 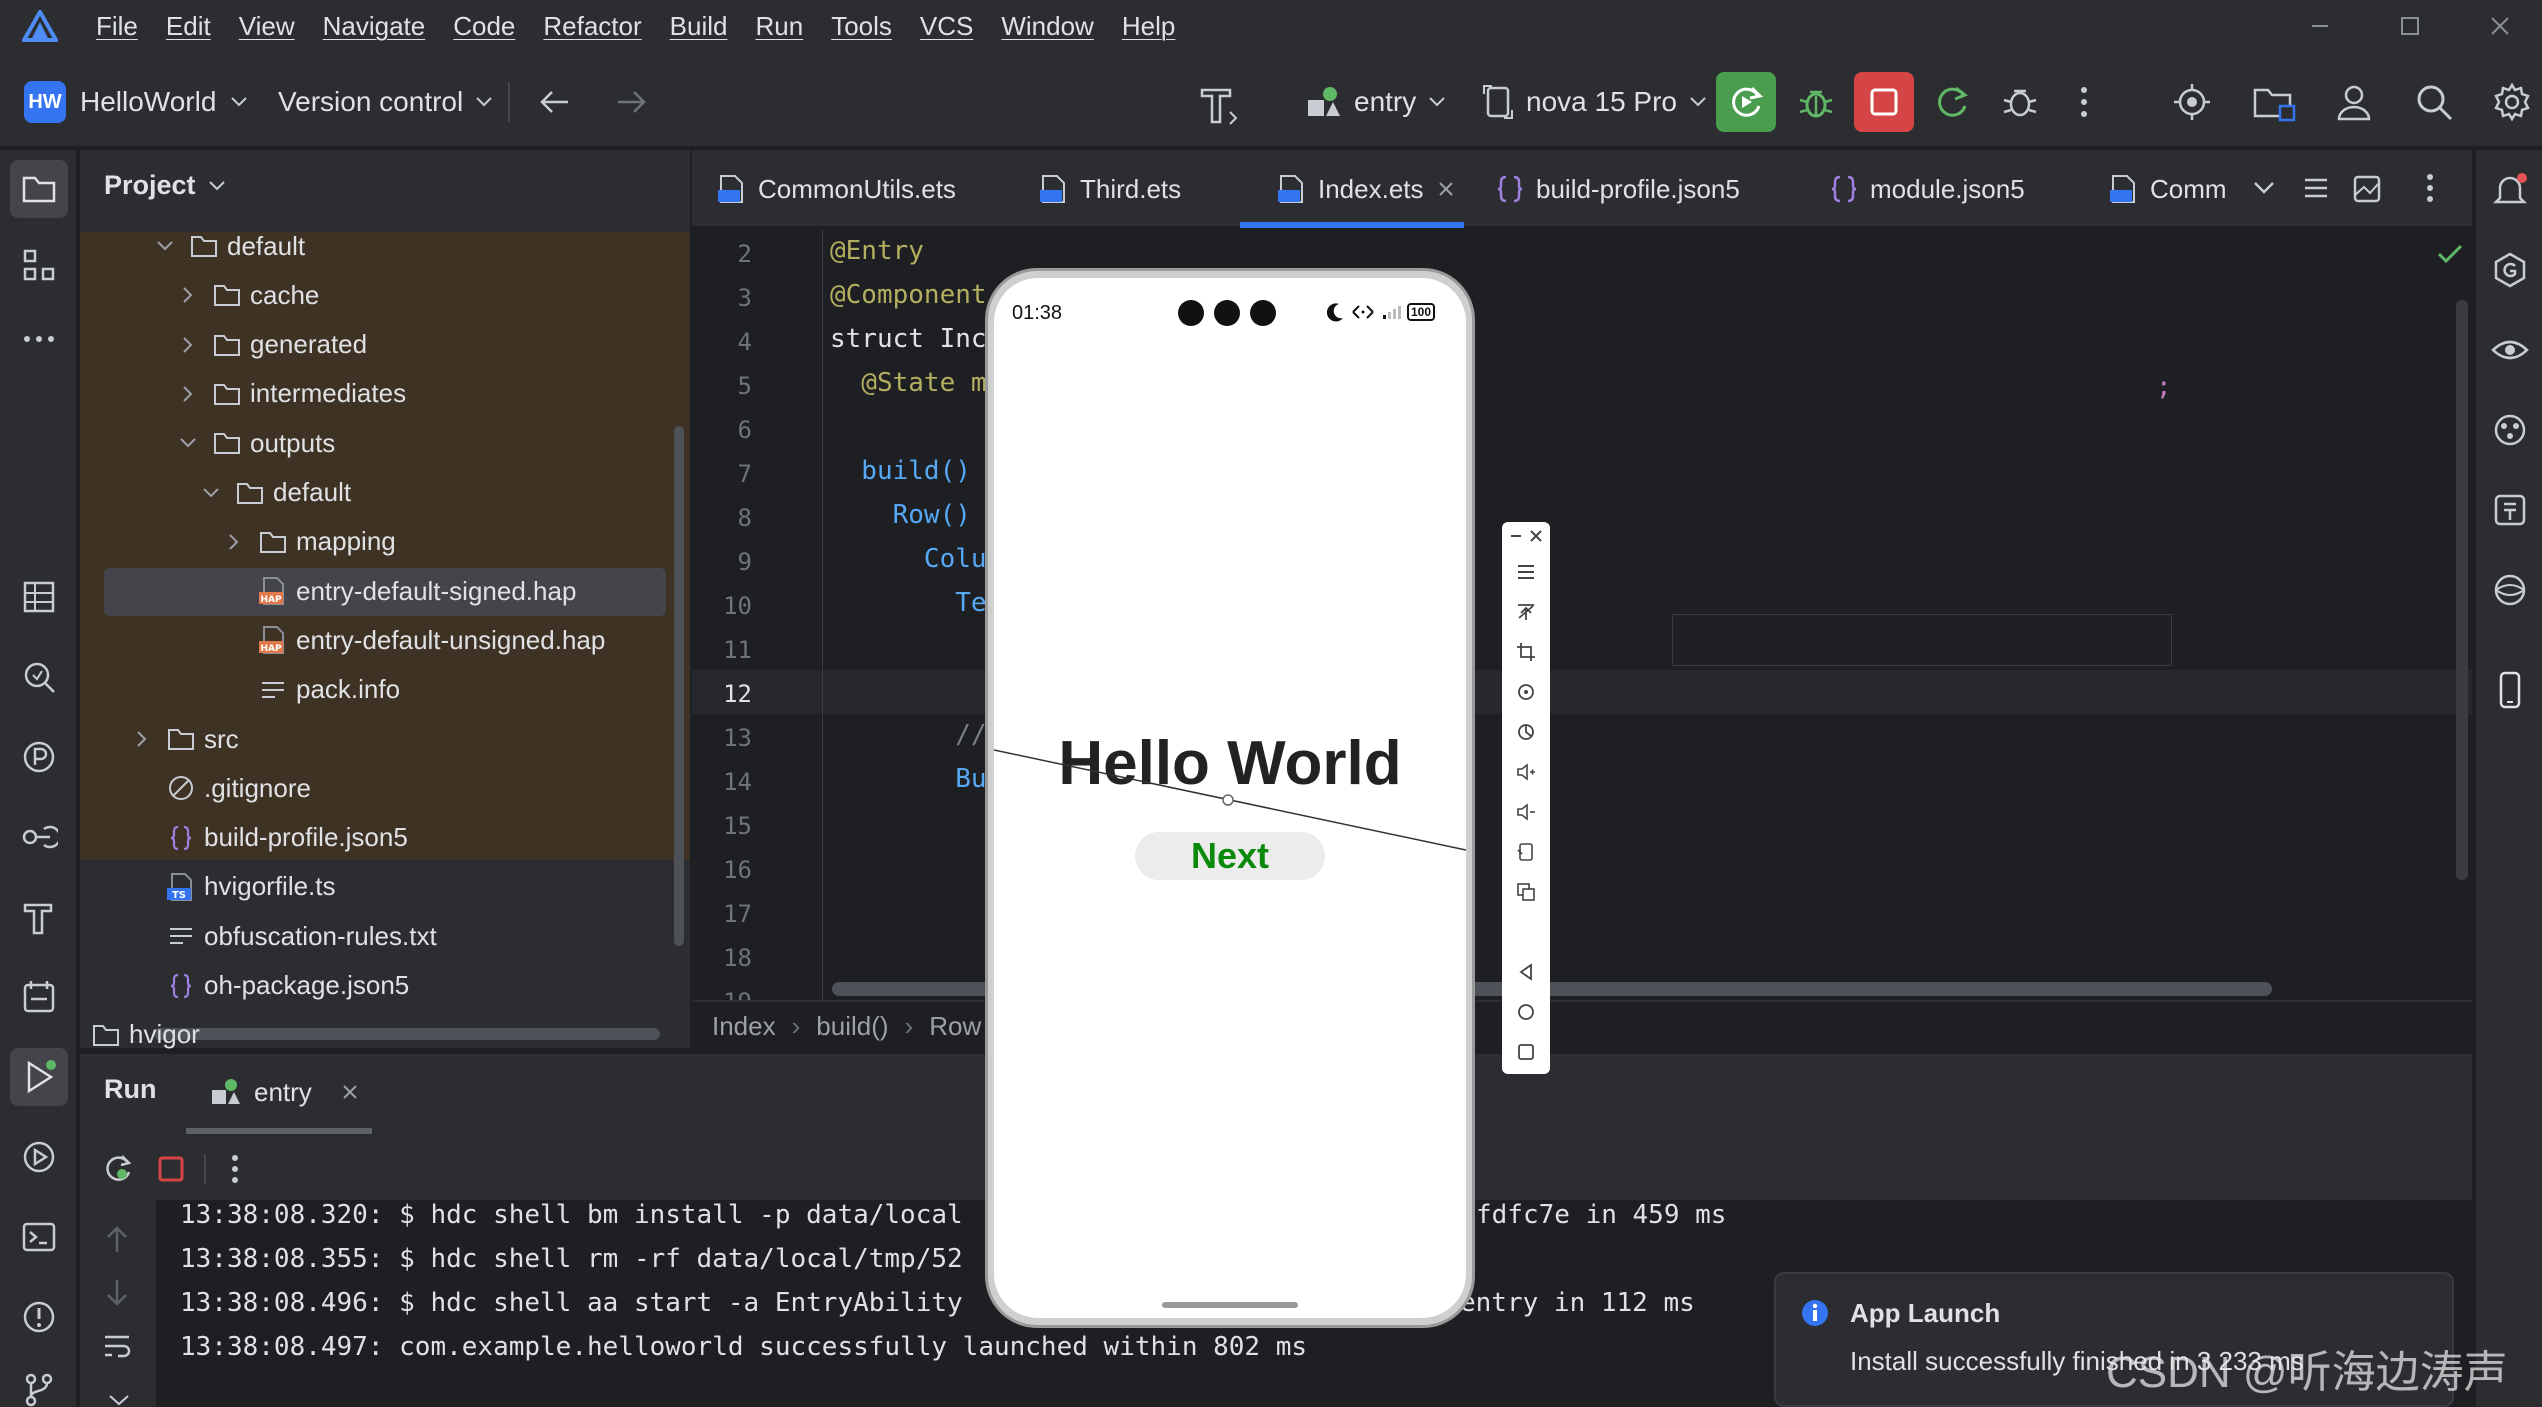 I want to click on tree-item: outputs, so click(x=256, y=443).